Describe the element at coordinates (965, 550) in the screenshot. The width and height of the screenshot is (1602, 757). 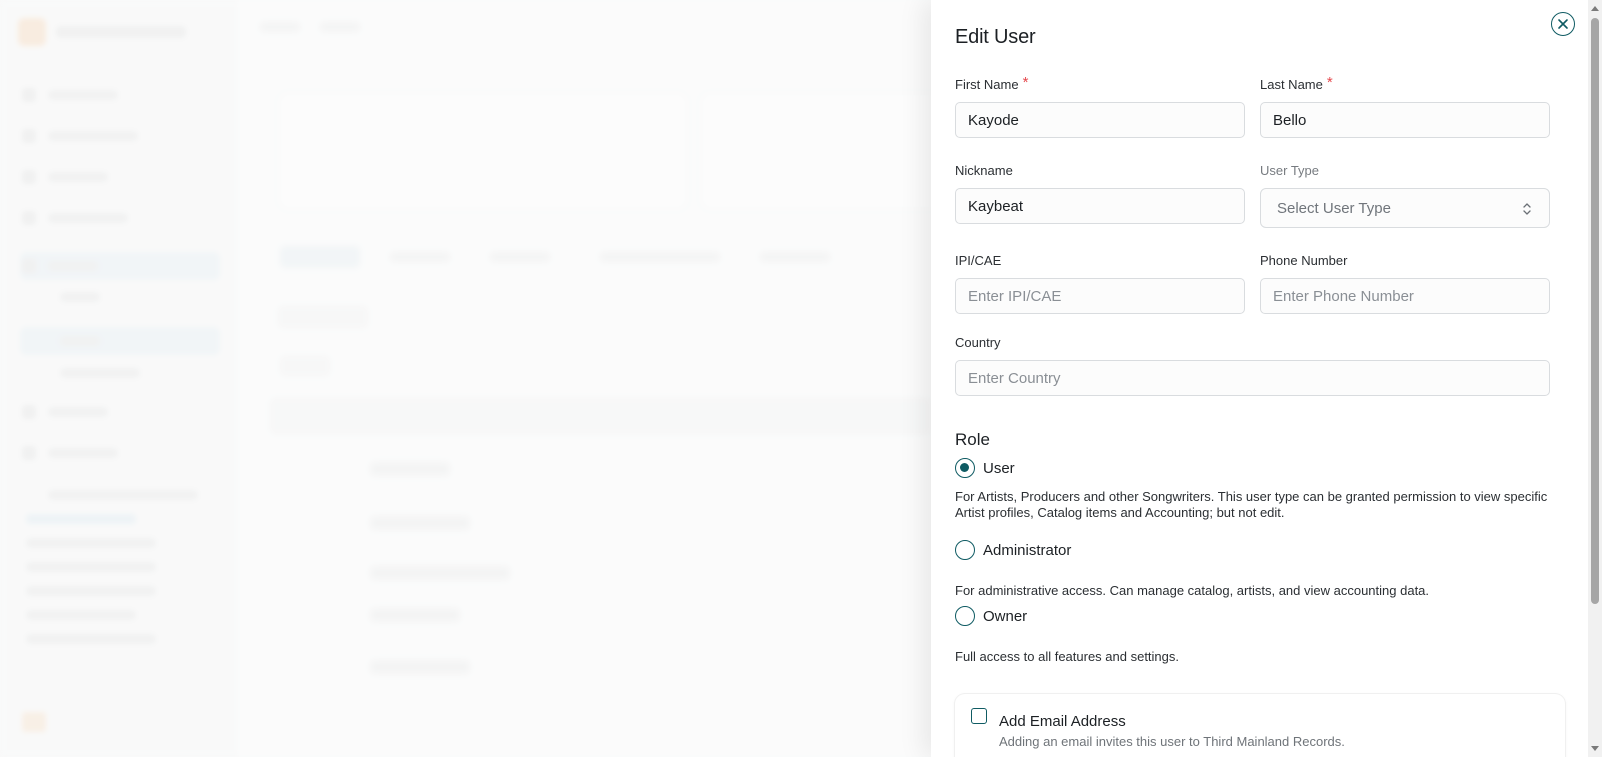
I see `radio-administrator` at that location.